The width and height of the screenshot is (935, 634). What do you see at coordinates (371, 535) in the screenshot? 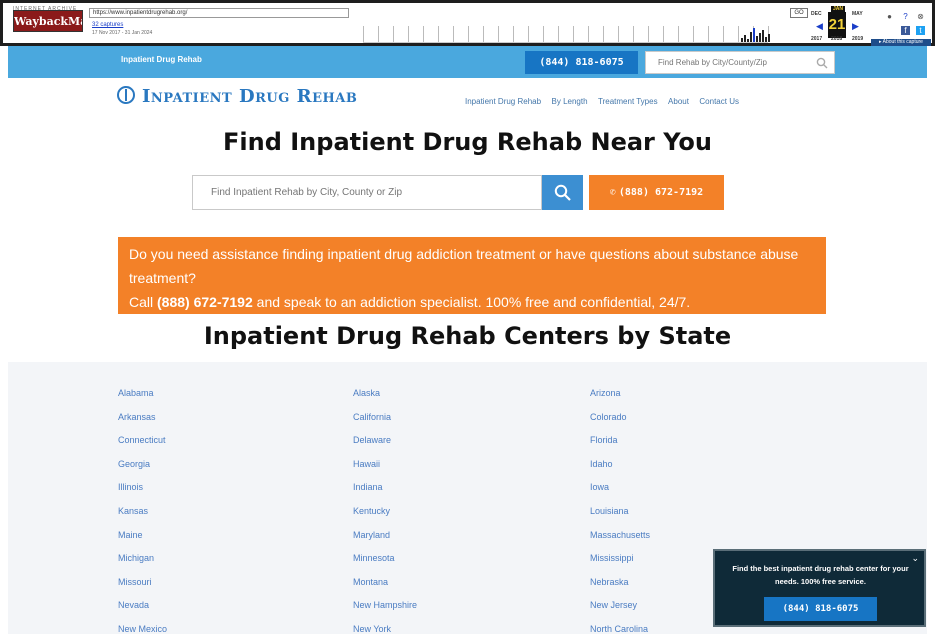
I see `state-link: Maryland` at bounding box center [371, 535].